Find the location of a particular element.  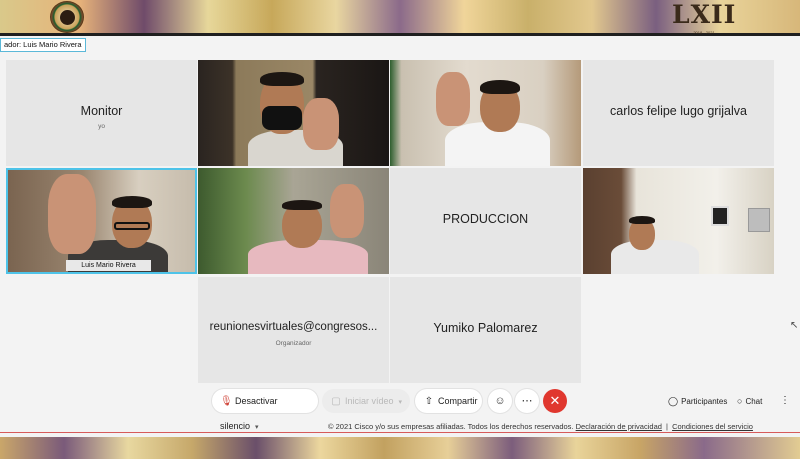

presenter-label: ador: Luis Mario Rivera is located at coordinates (43, 45).